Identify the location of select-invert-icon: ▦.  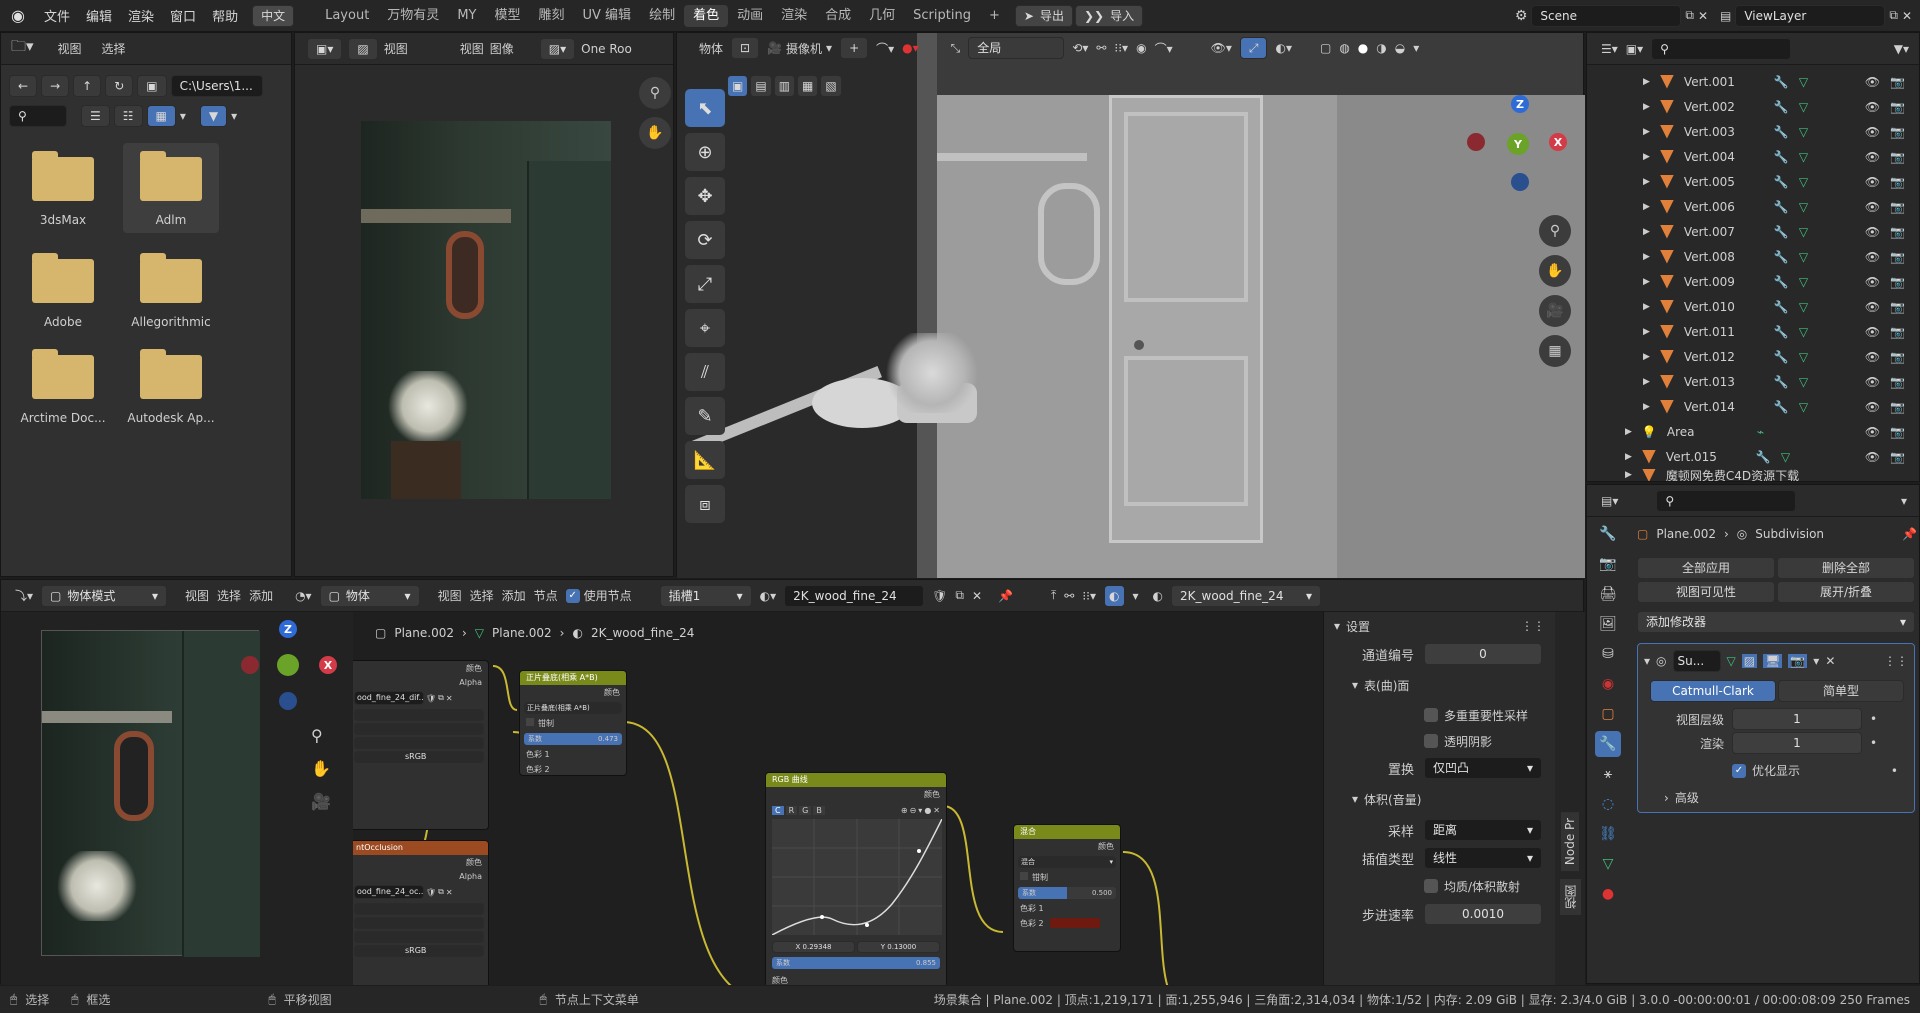
(808, 86).